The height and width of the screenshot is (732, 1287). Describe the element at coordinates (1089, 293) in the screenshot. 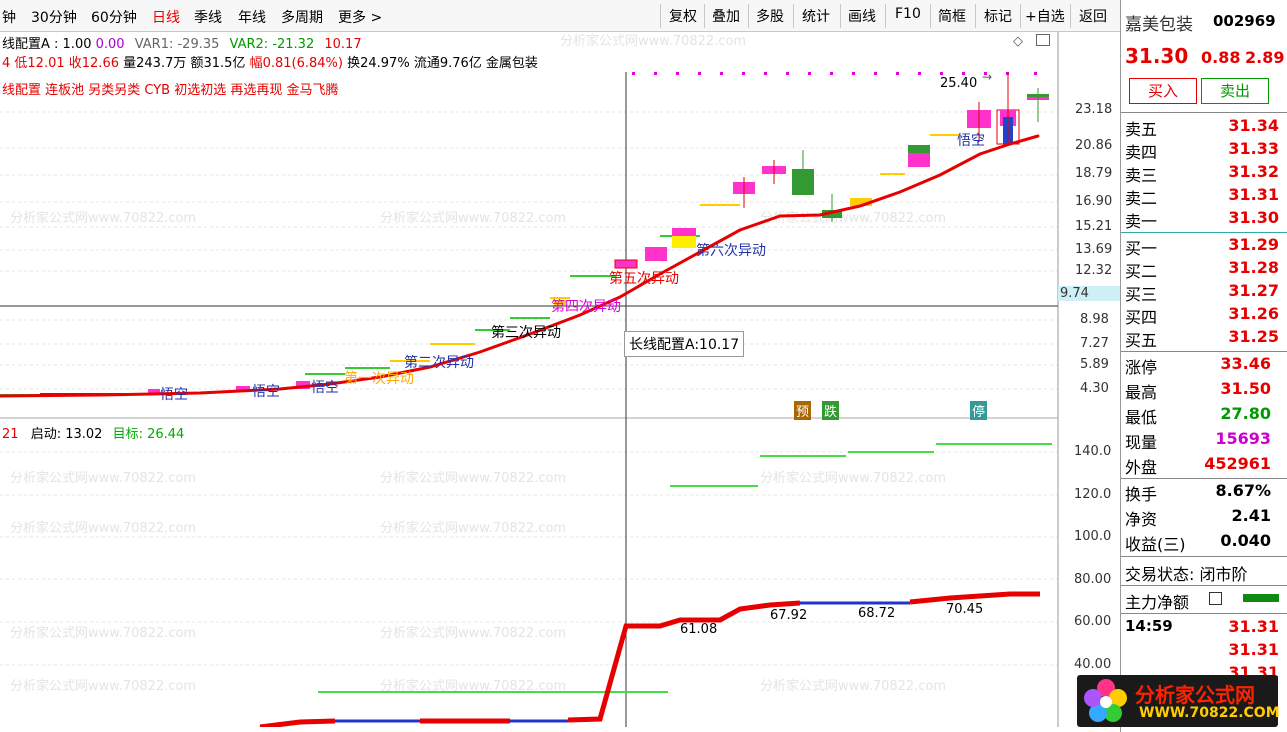

I see `crosshair-price: 9.74` at that location.